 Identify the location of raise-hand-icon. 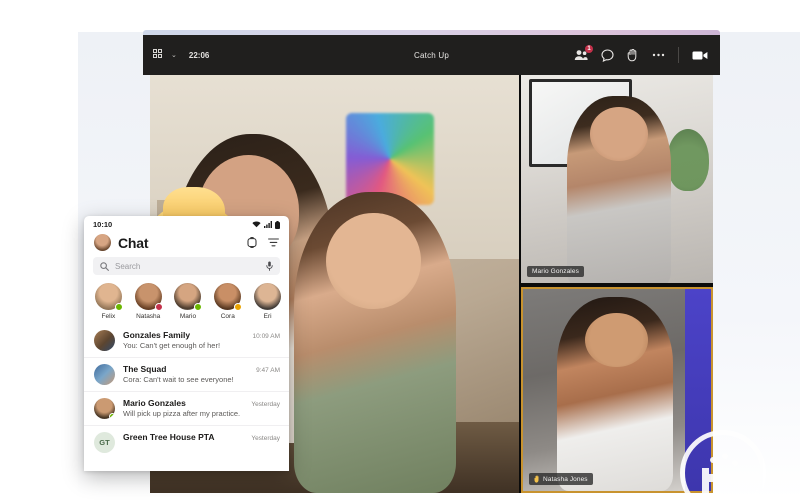
(633, 55).